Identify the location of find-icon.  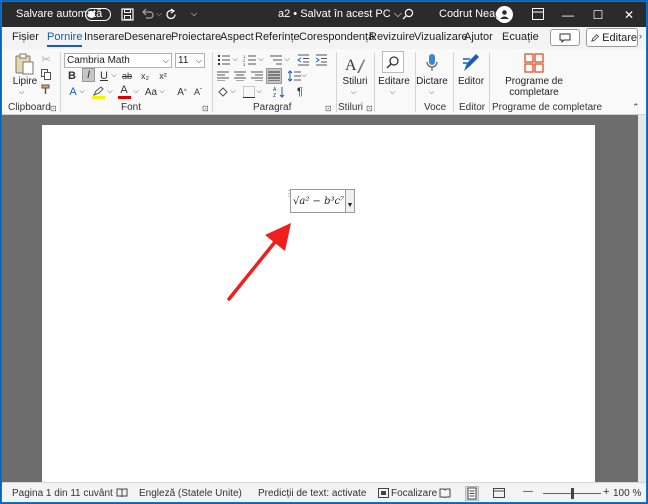
(393, 62).